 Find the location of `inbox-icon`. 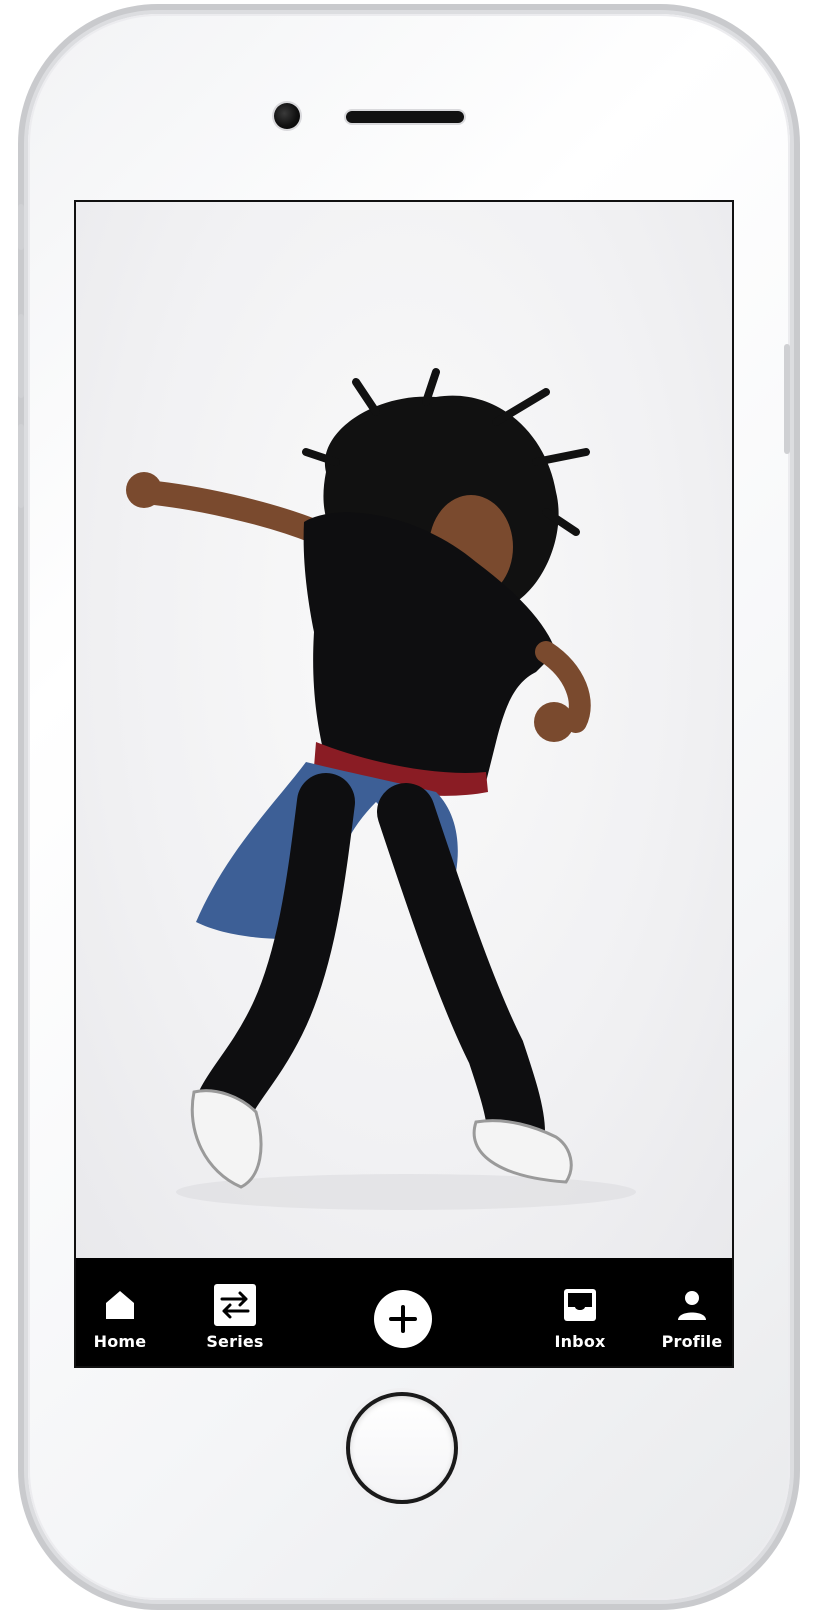

inbox-icon is located at coordinates (580, 1305).